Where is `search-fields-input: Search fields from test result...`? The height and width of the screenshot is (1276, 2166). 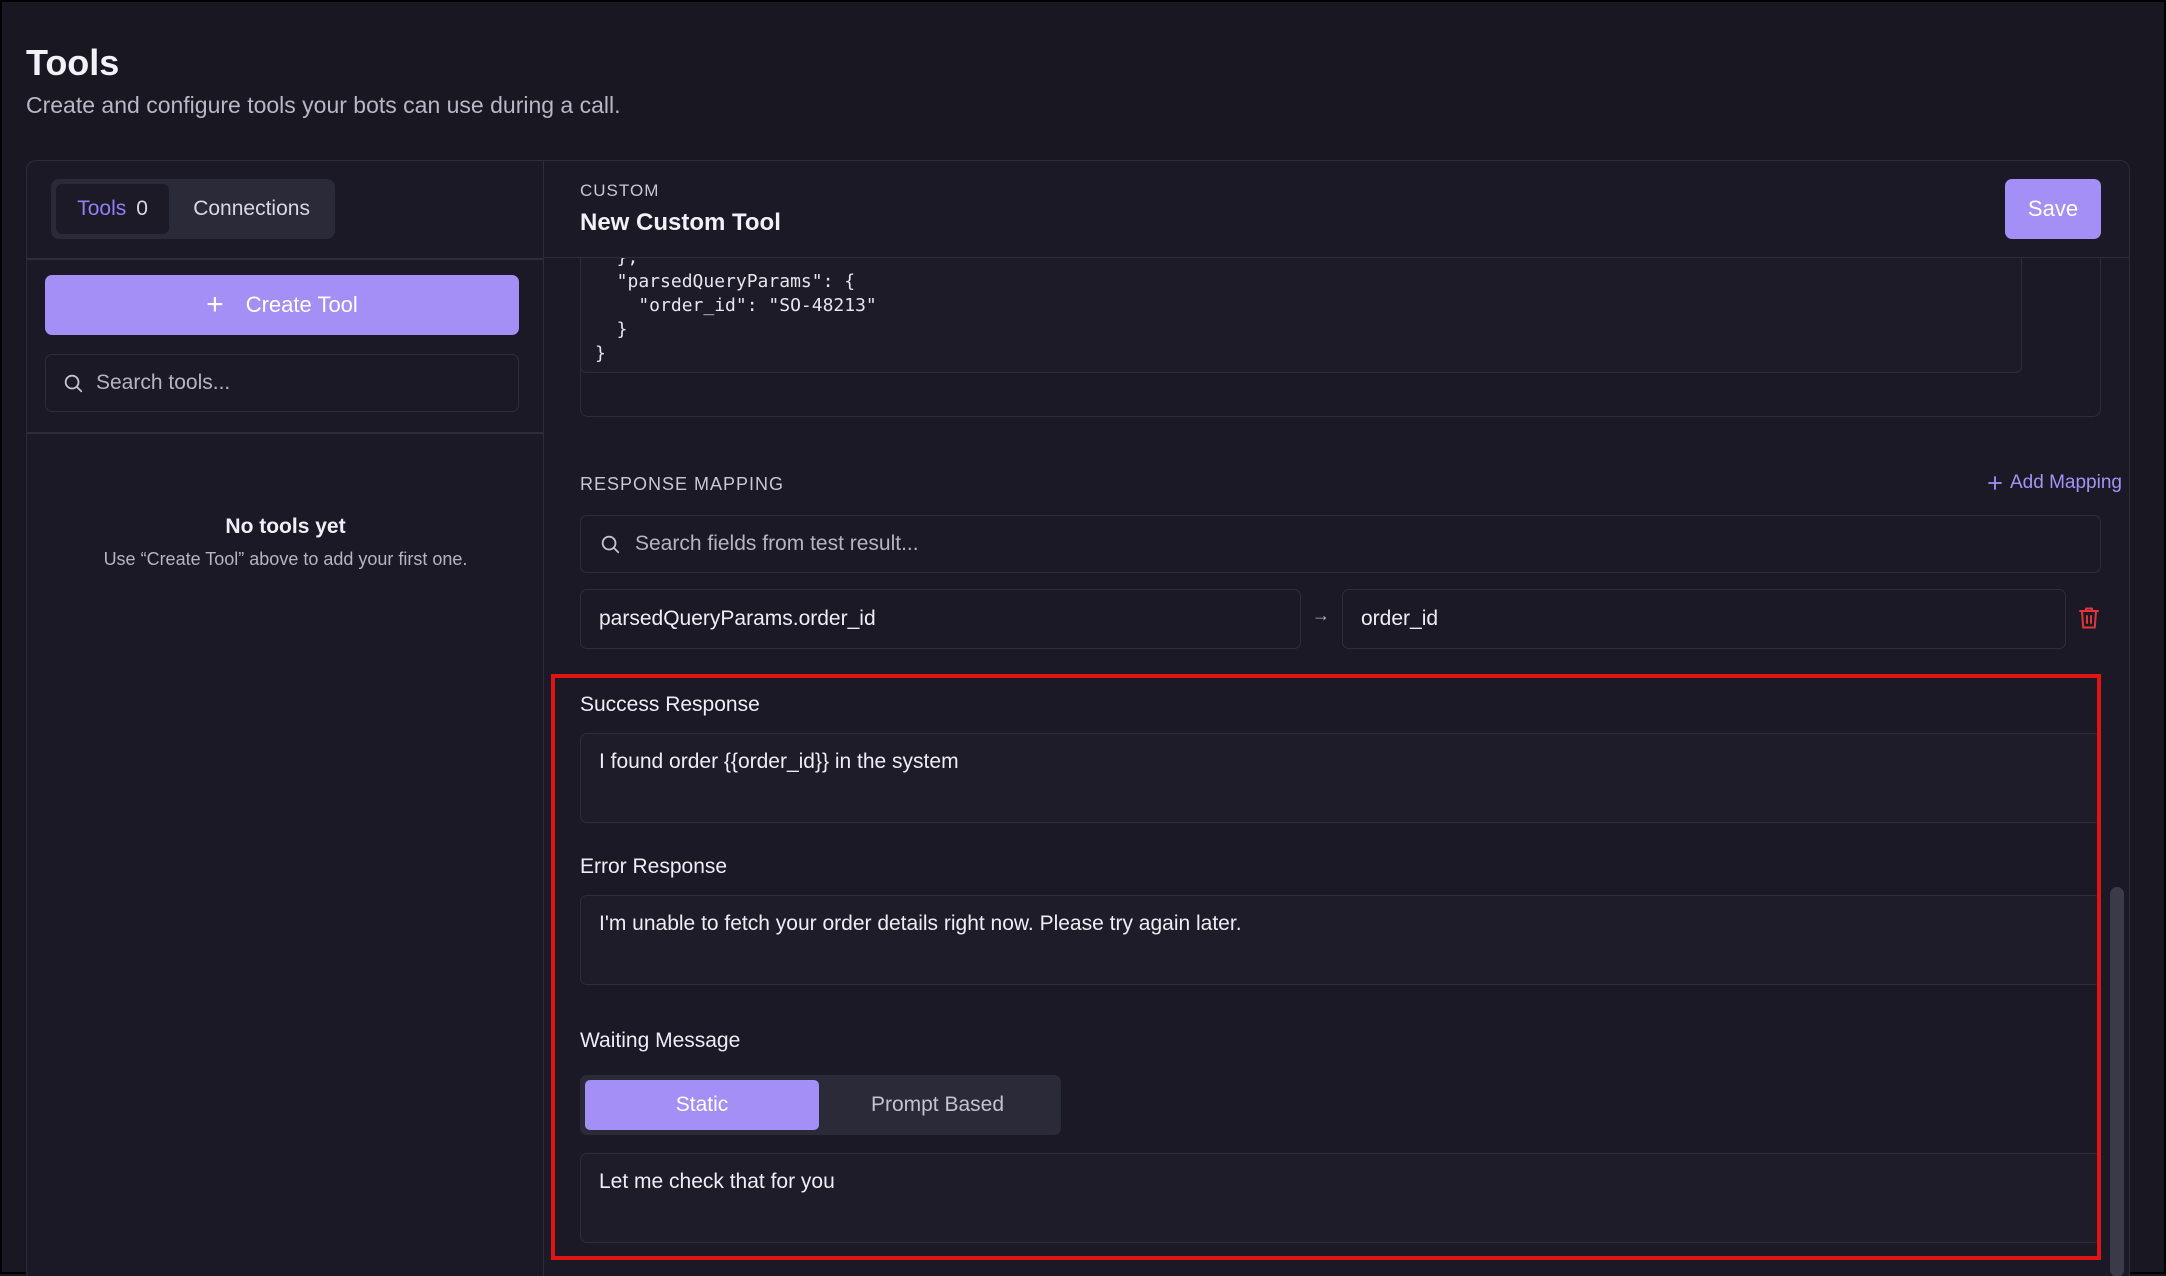
search-fields-input: Search fields from test result... is located at coordinates (1340, 544).